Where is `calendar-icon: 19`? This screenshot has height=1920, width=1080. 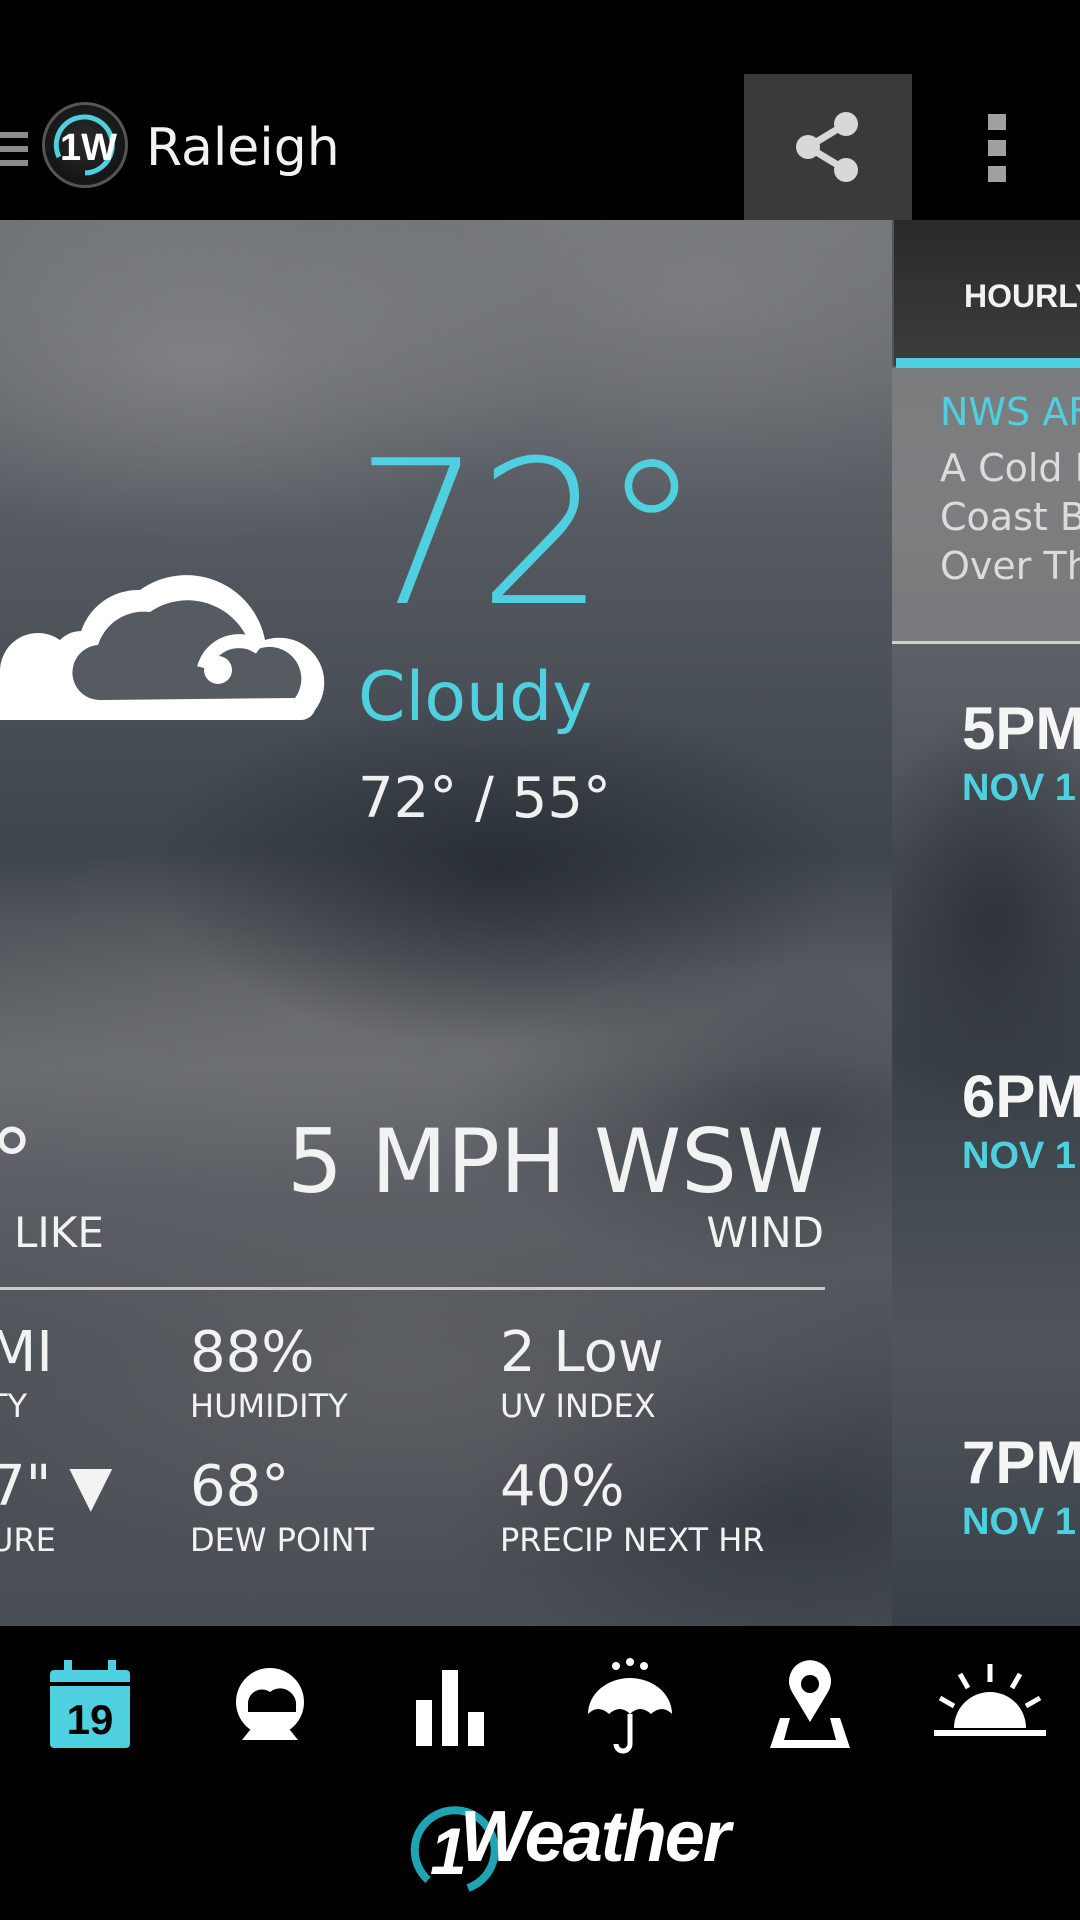 calendar-icon: 19 is located at coordinates (90, 1706).